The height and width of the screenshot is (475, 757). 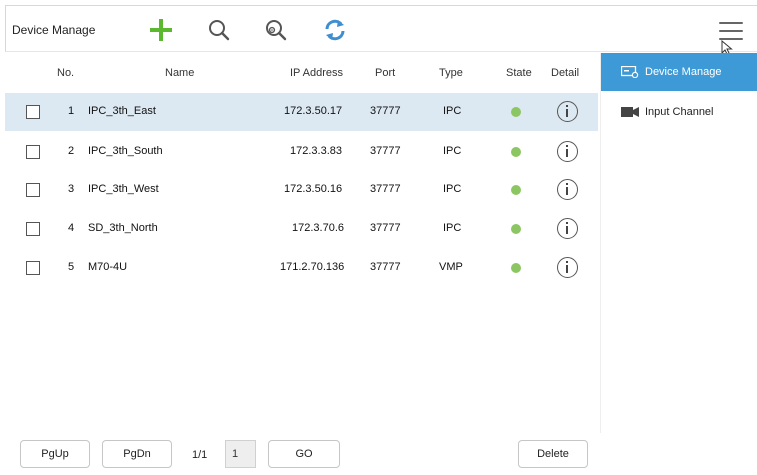 What do you see at coordinates (313, 189) in the screenshot?
I see `cell-ip: 172.3.50.16` at bounding box center [313, 189].